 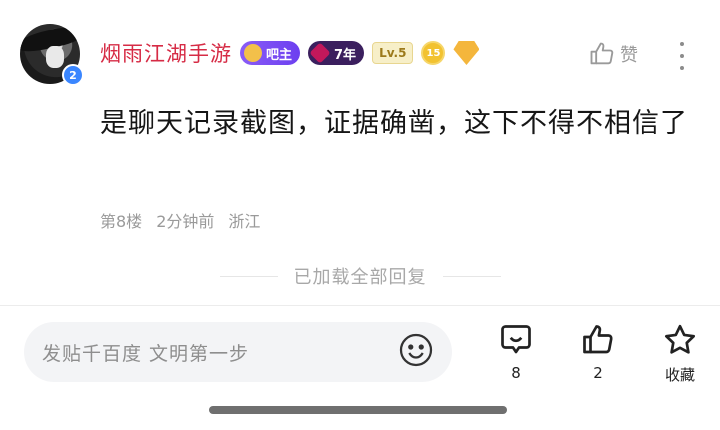 What do you see at coordinates (598, 373) in the screenshot?
I see `like-count: 2` at bounding box center [598, 373].